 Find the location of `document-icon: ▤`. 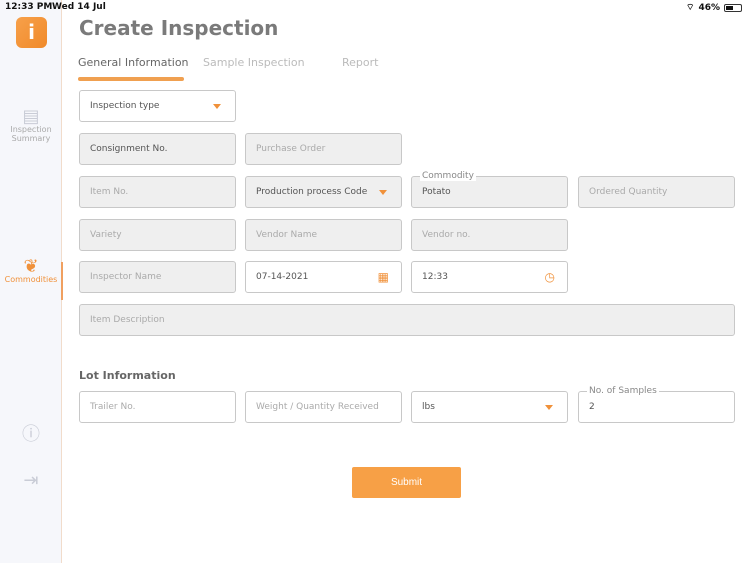

document-icon: ▤ is located at coordinates (31, 116).